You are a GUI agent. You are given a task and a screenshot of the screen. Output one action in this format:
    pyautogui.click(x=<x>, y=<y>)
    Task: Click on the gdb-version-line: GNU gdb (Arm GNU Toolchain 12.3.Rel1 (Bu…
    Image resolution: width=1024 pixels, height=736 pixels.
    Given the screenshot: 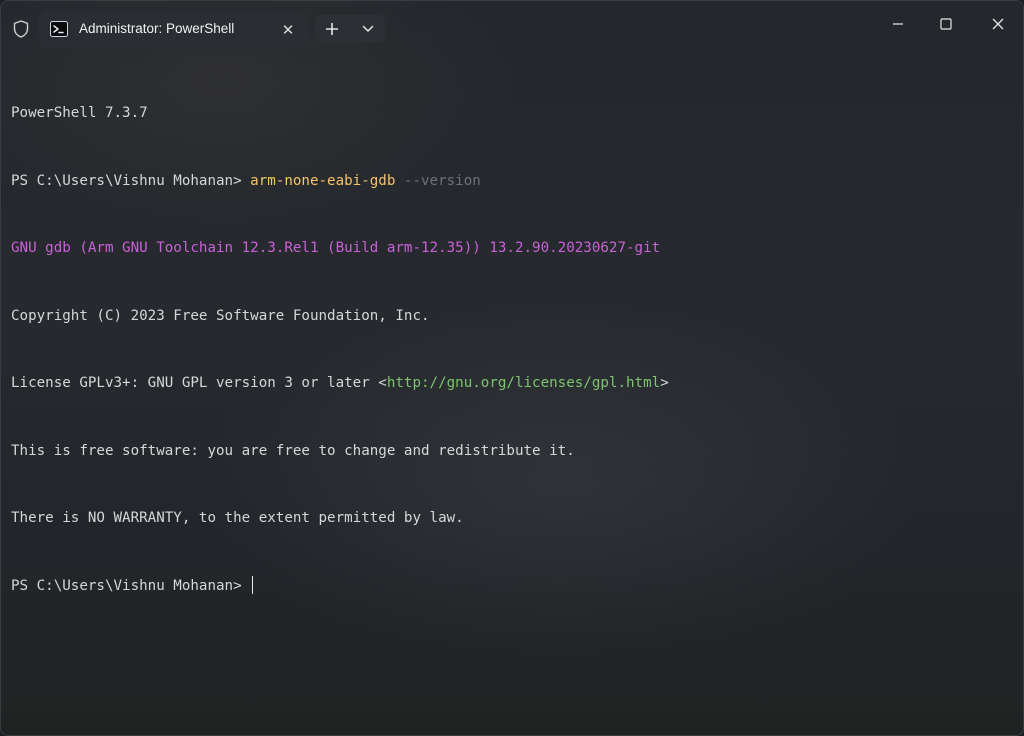 What is the action you would take?
    pyautogui.click(x=336, y=248)
    